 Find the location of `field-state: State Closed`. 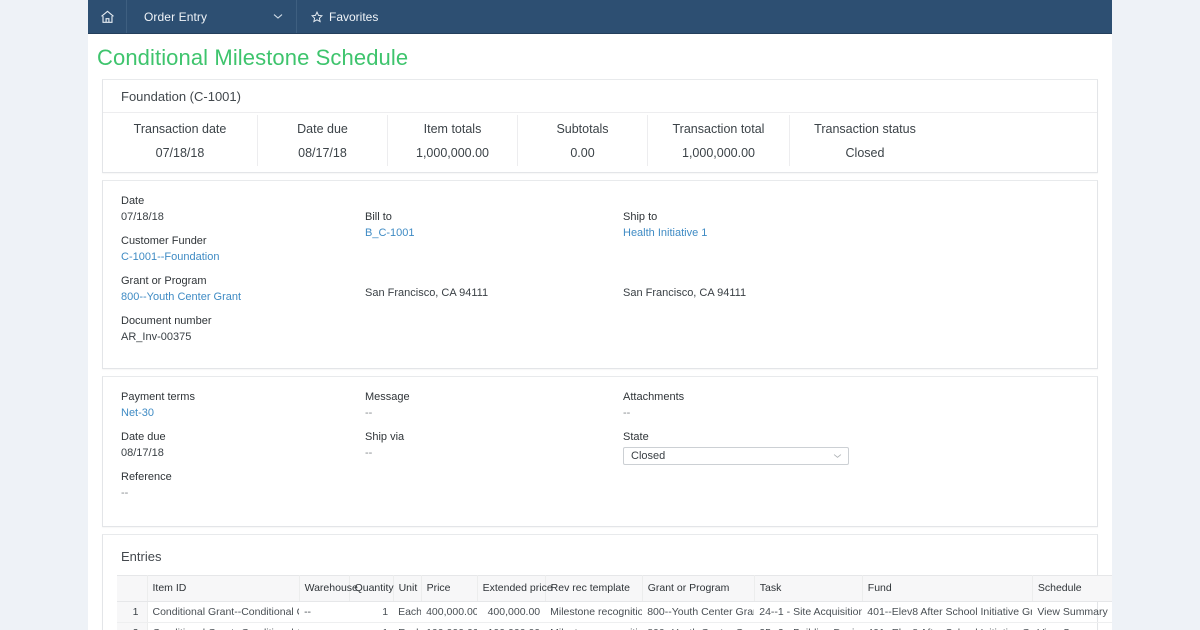

field-state: State Closed is located at coordinates (860, 447).